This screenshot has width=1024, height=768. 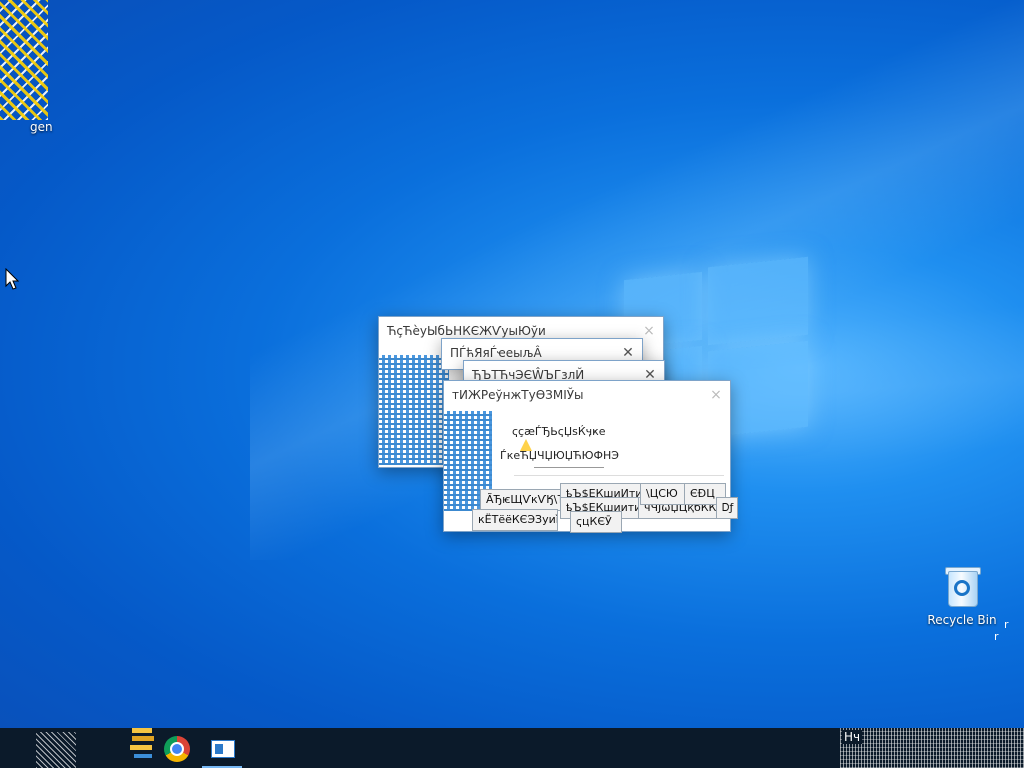 I want to click on close-icon: ×, so click(x=716, y=395).